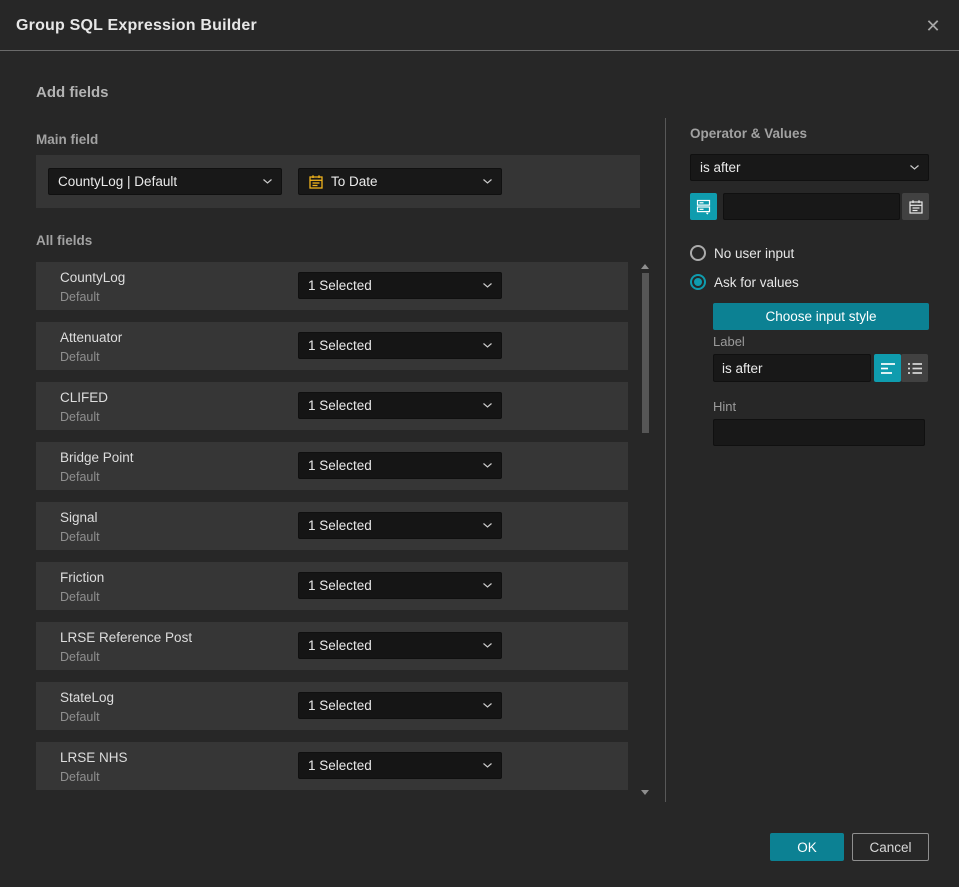 The width and height of the screenshot is (959, 887). Describe the element at coordinates (749, 133) in the screenshot. I see `operator-values-label: Operator & Values` at that location.